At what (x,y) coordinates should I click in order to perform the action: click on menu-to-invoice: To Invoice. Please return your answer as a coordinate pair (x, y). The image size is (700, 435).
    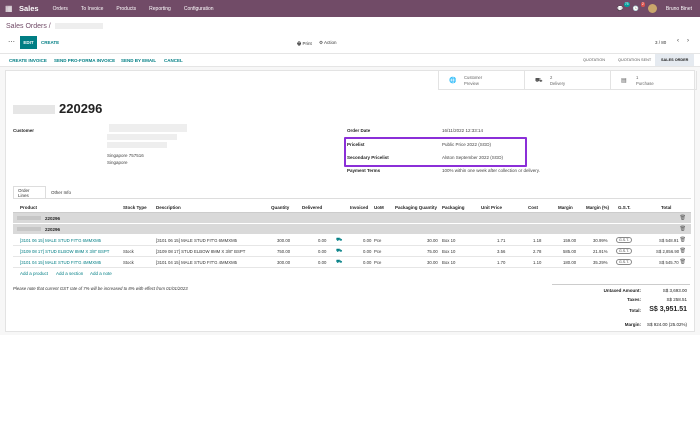
    Looking at the image, I should click on (92, 9).